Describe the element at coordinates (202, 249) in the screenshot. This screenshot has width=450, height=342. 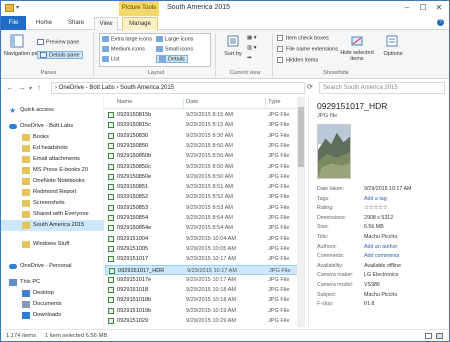
I see `file-row: 0929151005 9/29/2015 10:05 AM JPG File` at that location.